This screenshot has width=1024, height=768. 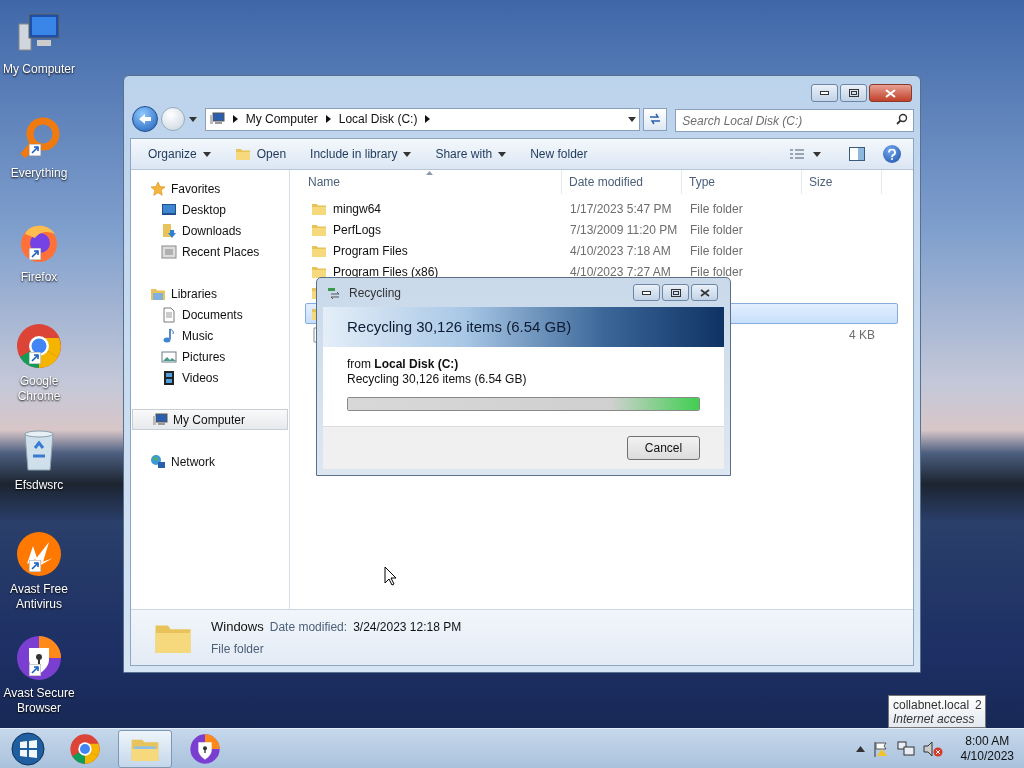 What do you see at coordinates (39, 554) in the screenshot?
I see `avast-icon` at bounding box center [39, 554].